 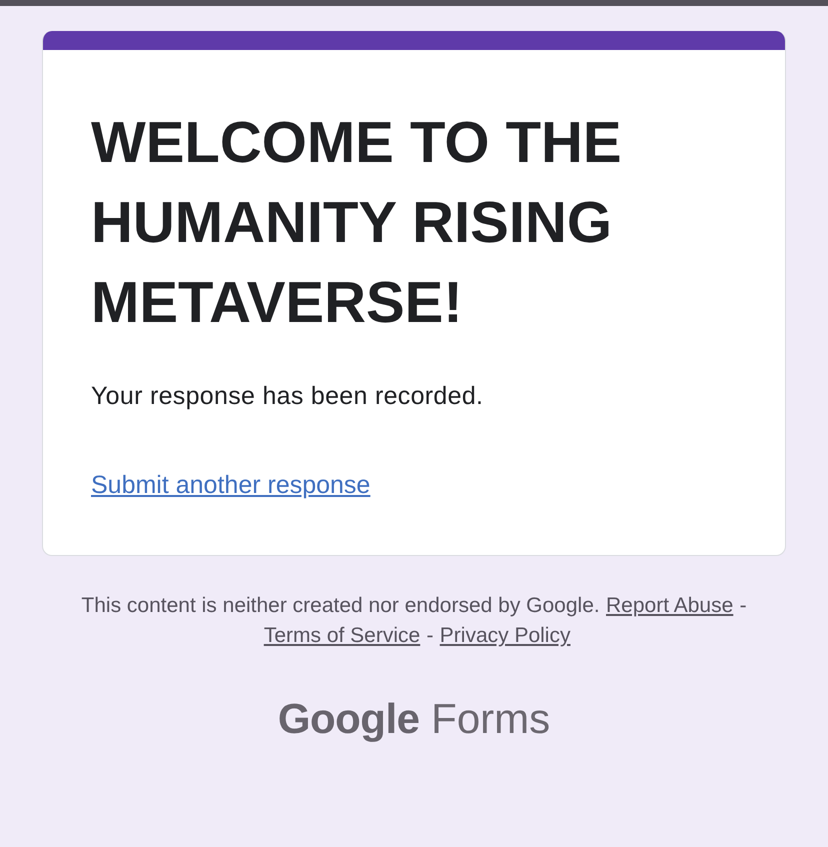 I want to click on disclaimer-text: This content is neither created nor endorsed by Google., so click(x=340, y=605).